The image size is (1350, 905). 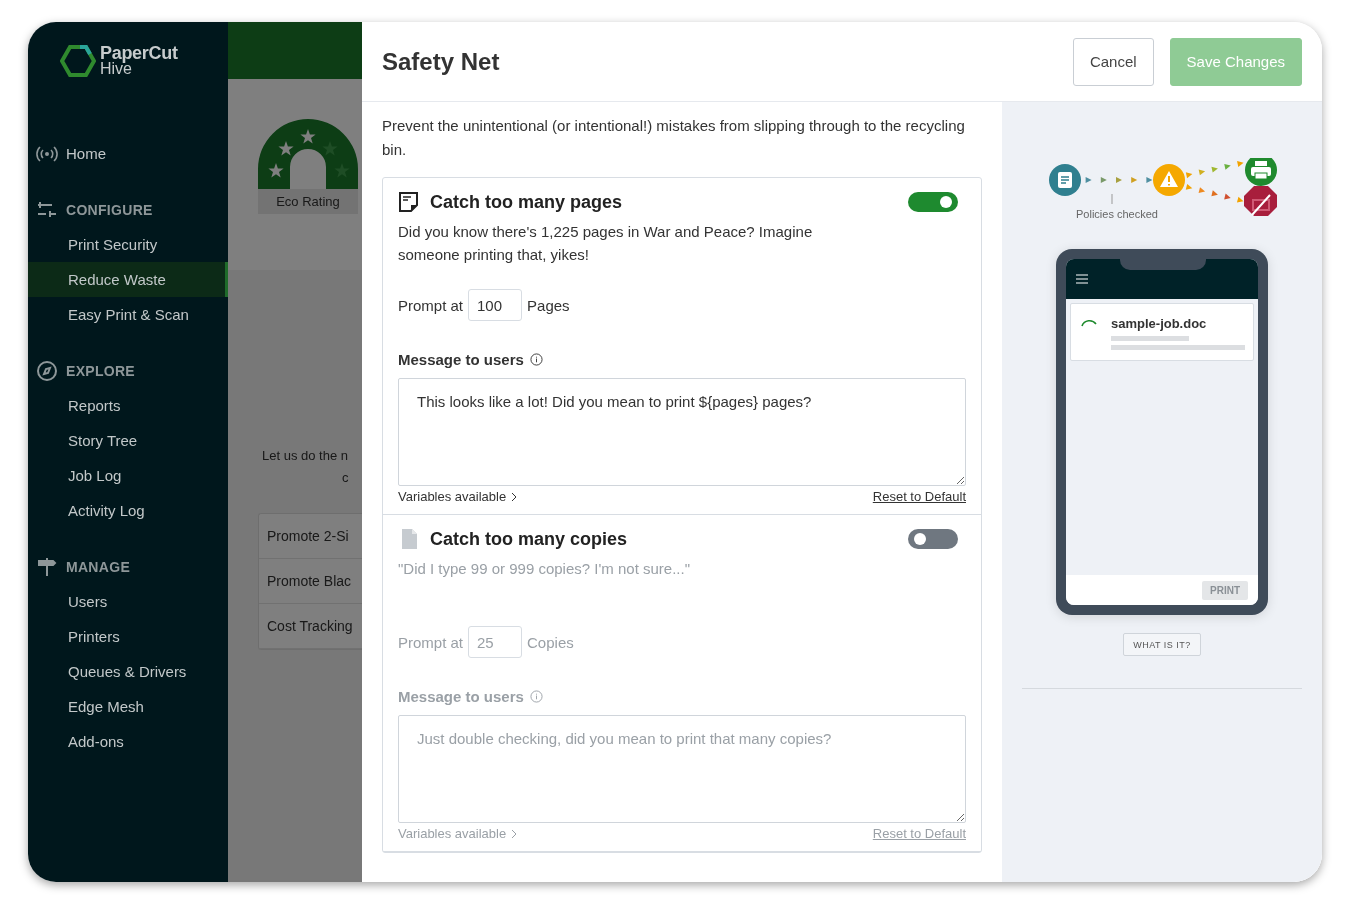 I want to click on nav-item: Edge Mesh, so click(x=128, y=706).